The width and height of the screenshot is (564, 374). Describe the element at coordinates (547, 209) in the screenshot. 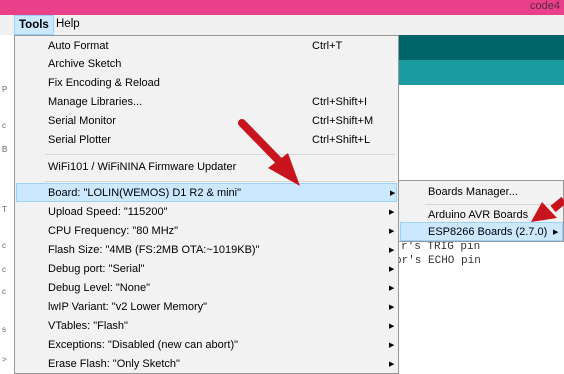

I see `annotation-arrow-esp8266` at that location.